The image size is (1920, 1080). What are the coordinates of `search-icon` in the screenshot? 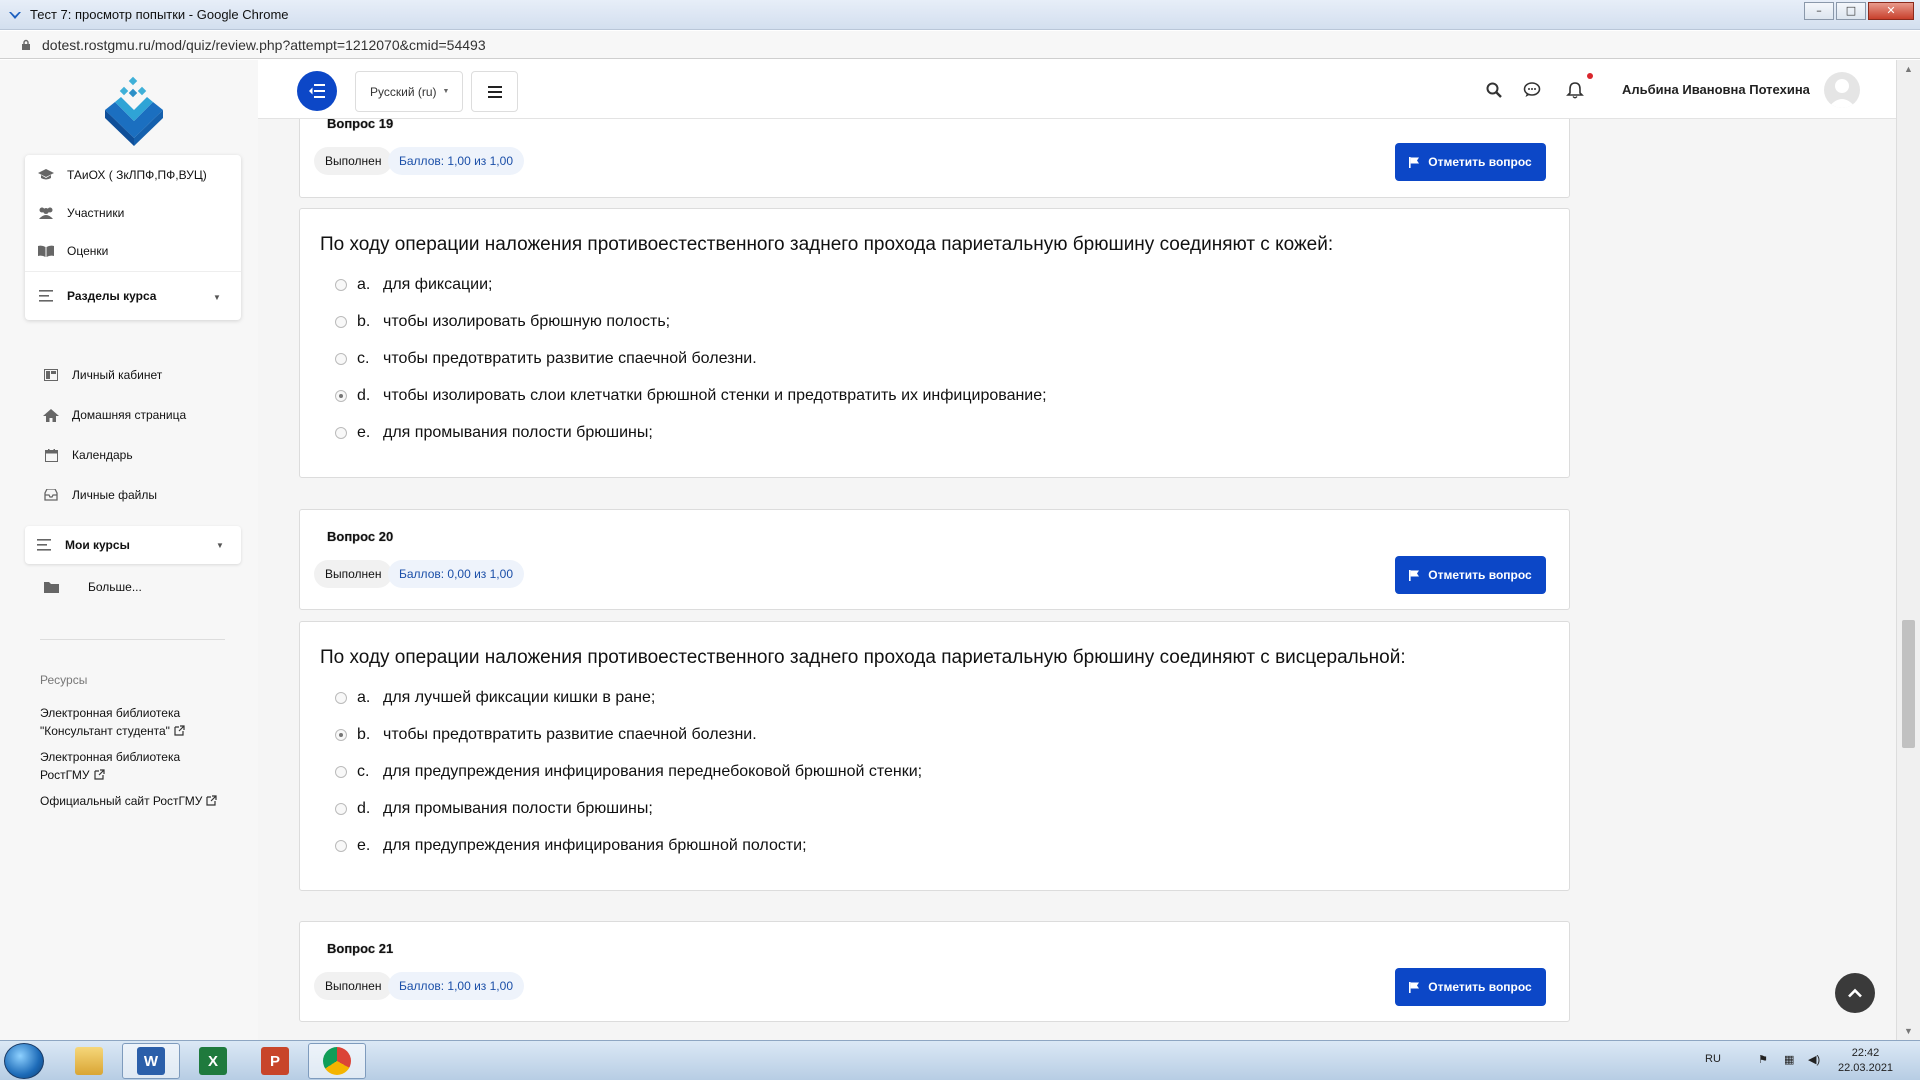 It's located at (1494, 90).